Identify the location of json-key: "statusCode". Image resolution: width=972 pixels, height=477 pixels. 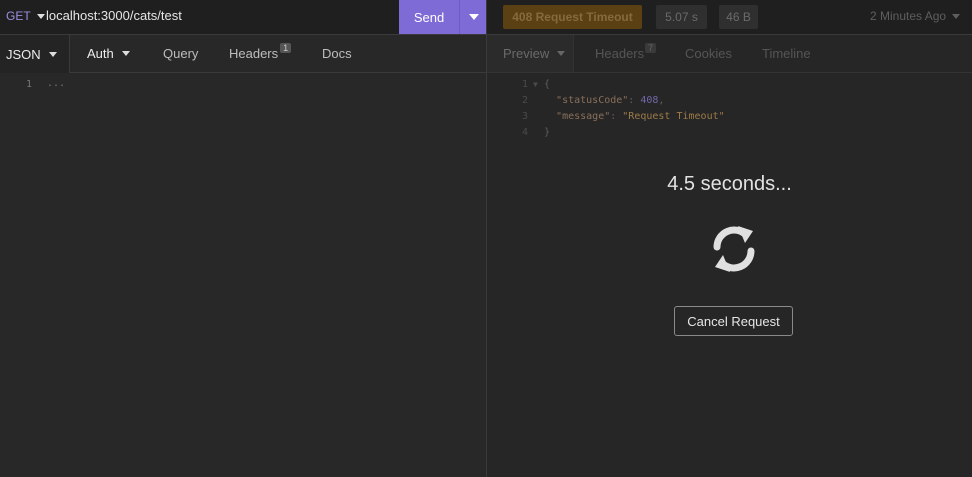
(592, 100).